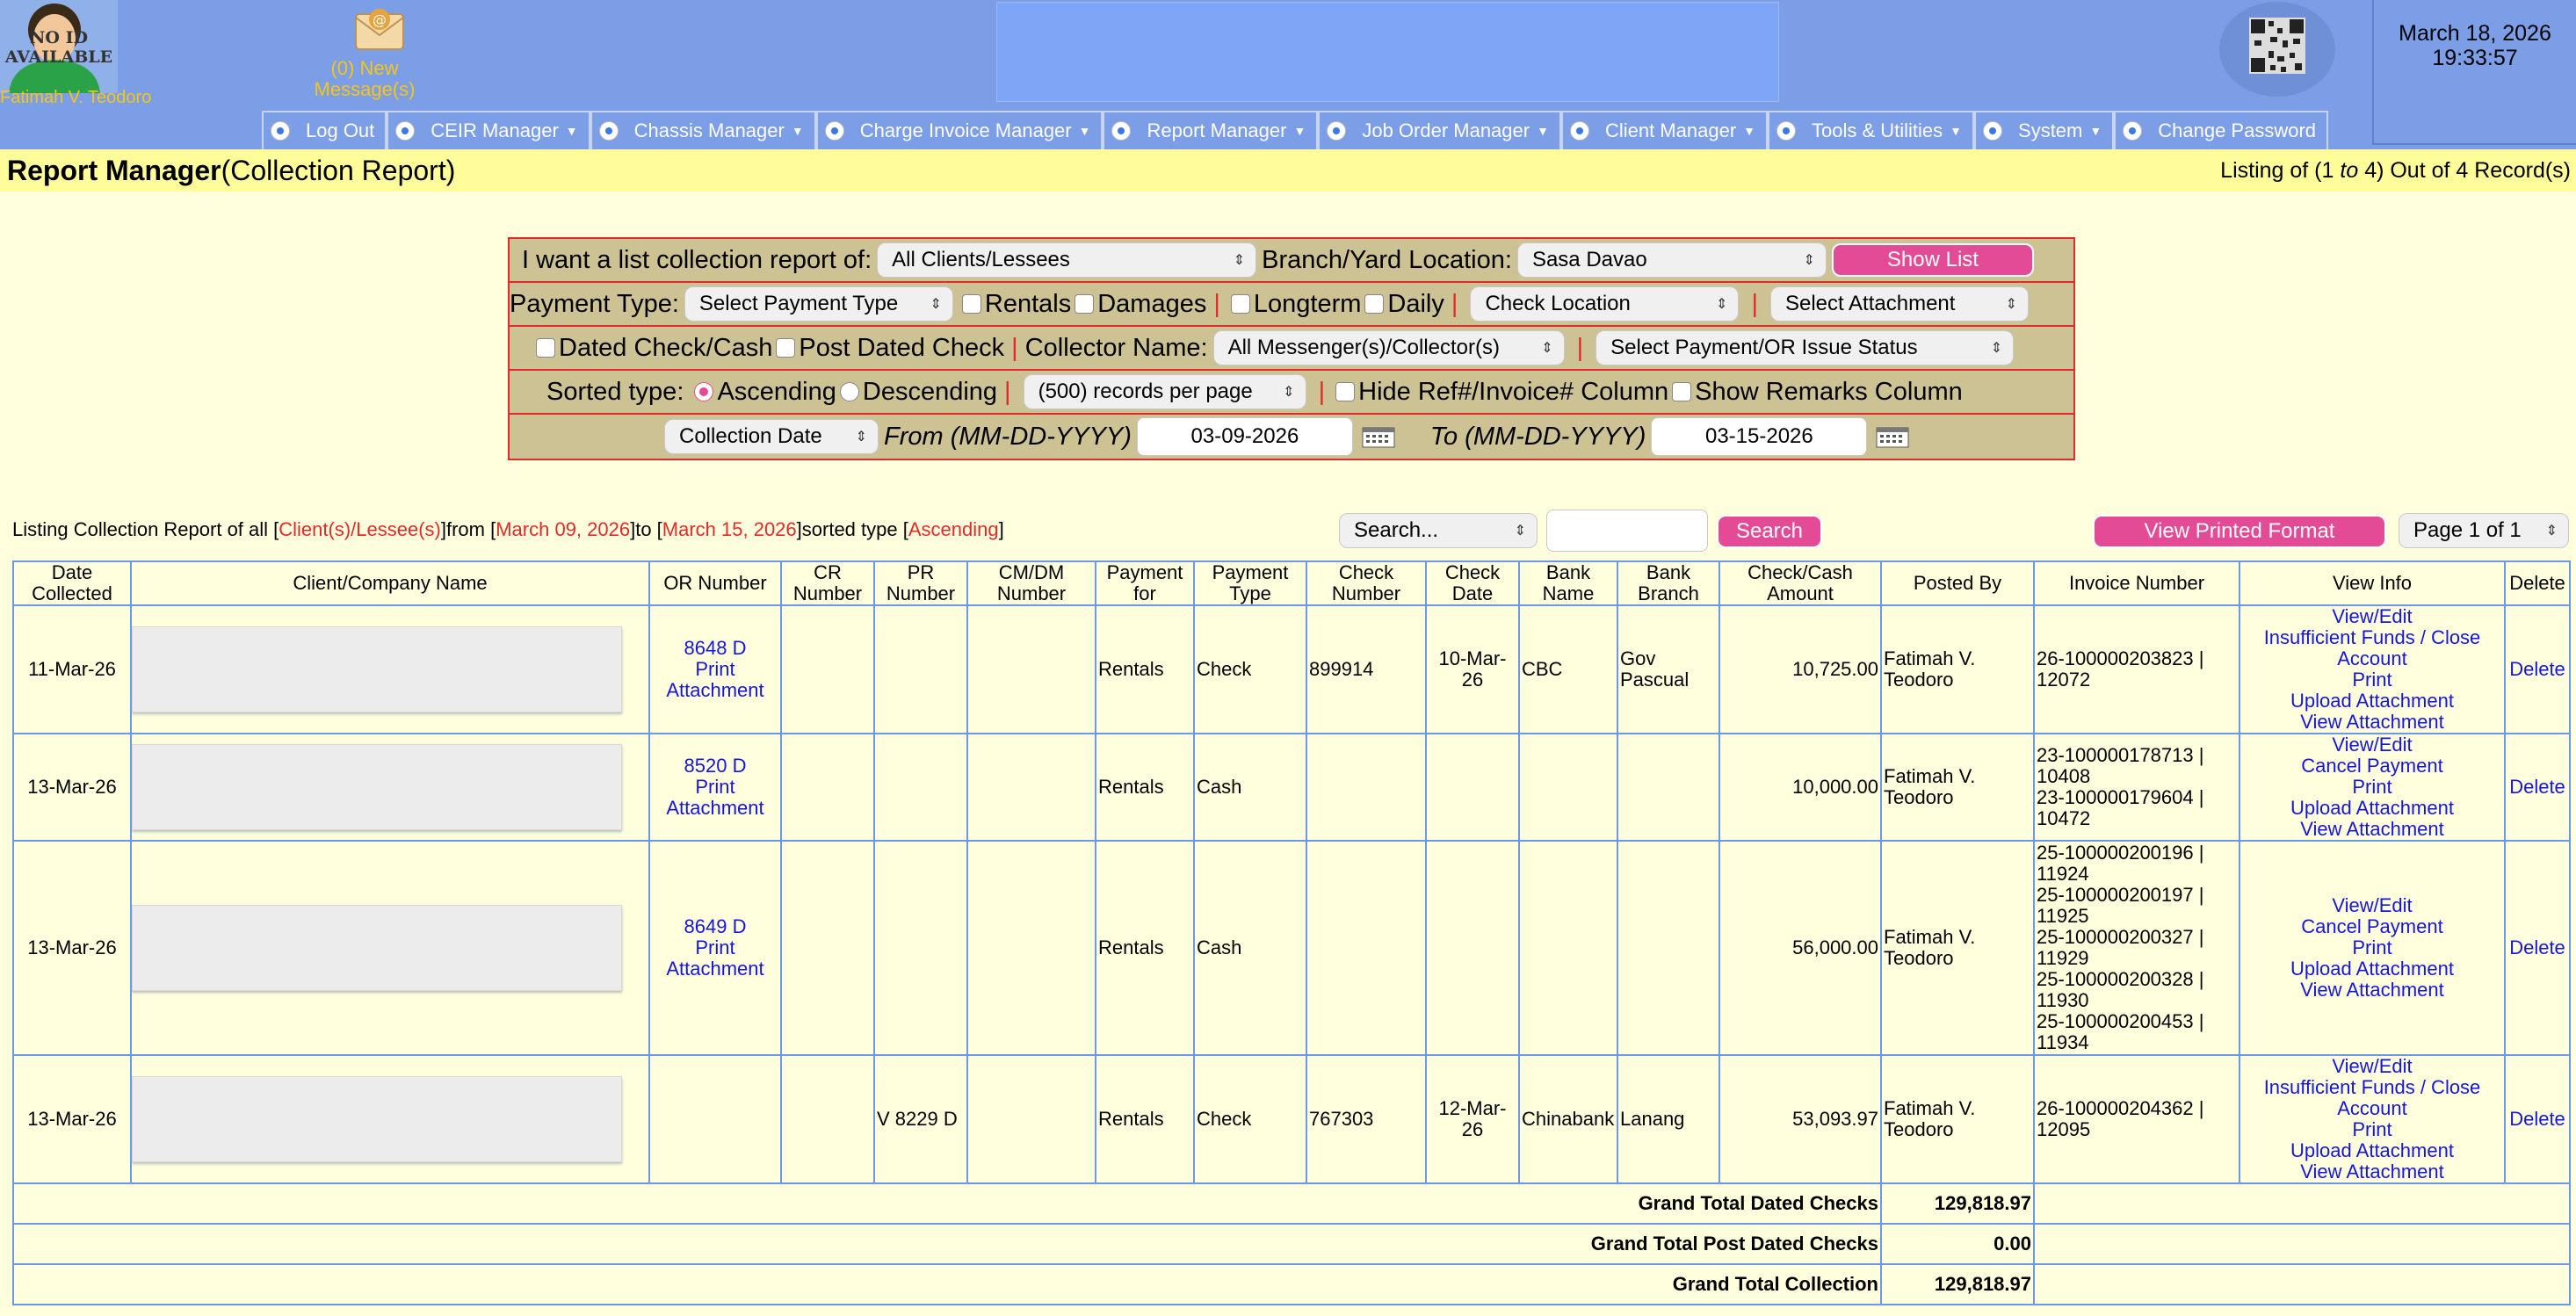 This screenshot has width=2576, height=1316. I want to click on menu-item-ceir-manager: CEIR Manager ▼, so click(488, 130).